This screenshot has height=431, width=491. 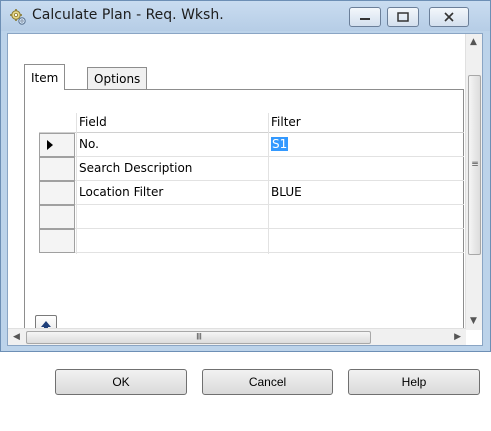 I want to click on tab-item-label: Item, so click(x=45, y=77).